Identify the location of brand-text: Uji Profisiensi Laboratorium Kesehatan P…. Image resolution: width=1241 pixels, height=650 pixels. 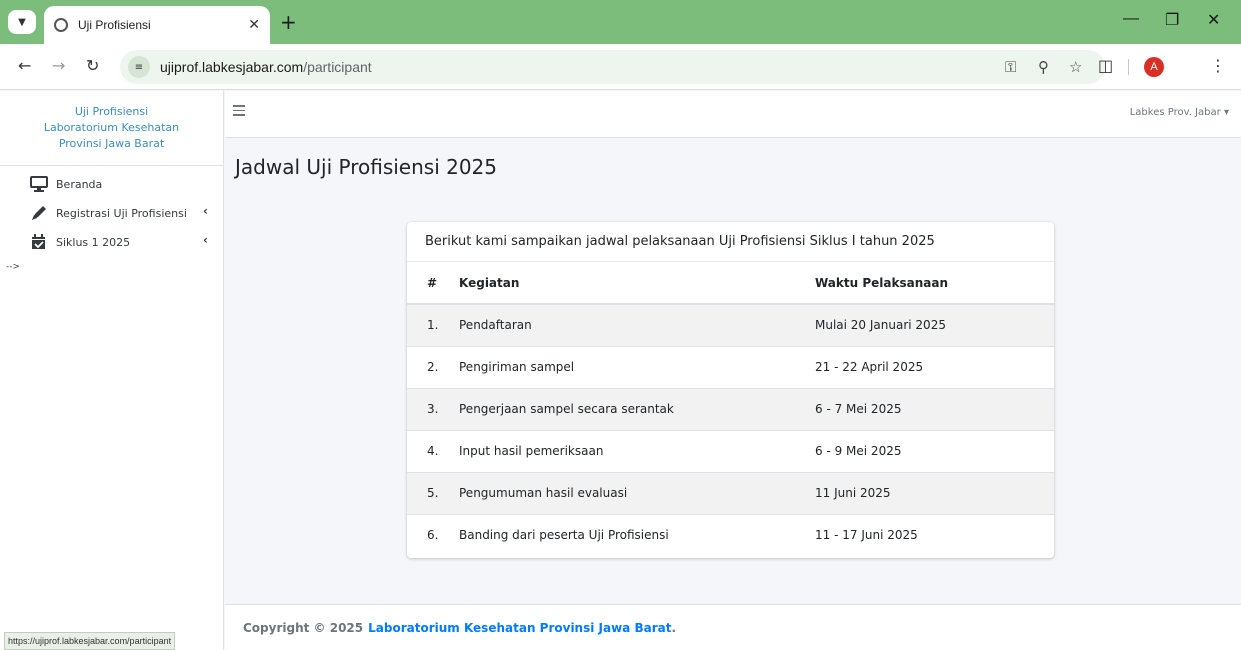
(111, 127).